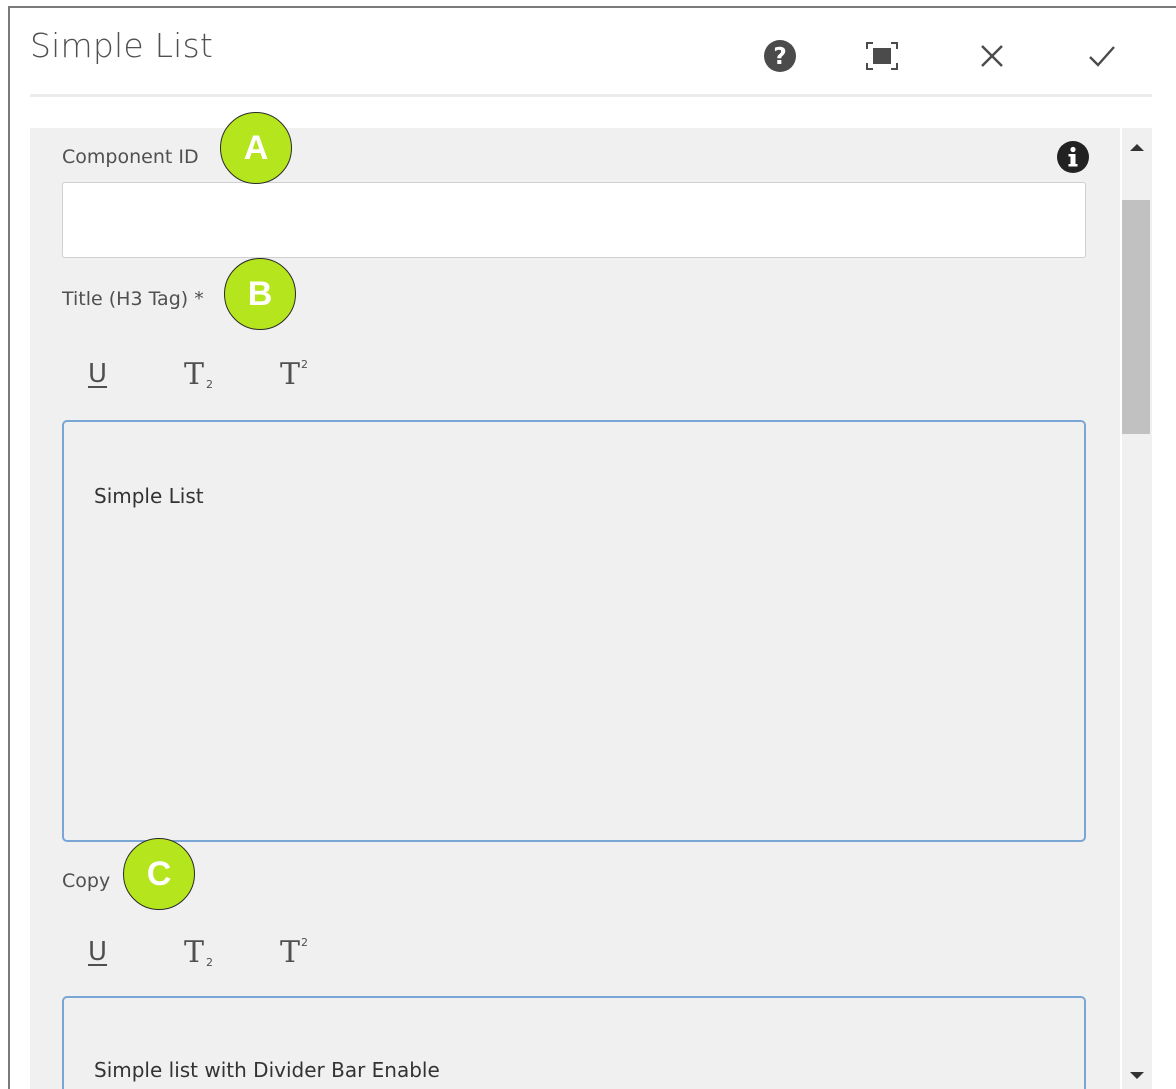 This screenshot has width=1176, height=1089. Describe the element at coordinates (328, 374) in the screenshot. I see `title-superscript-button: T2` at that location.